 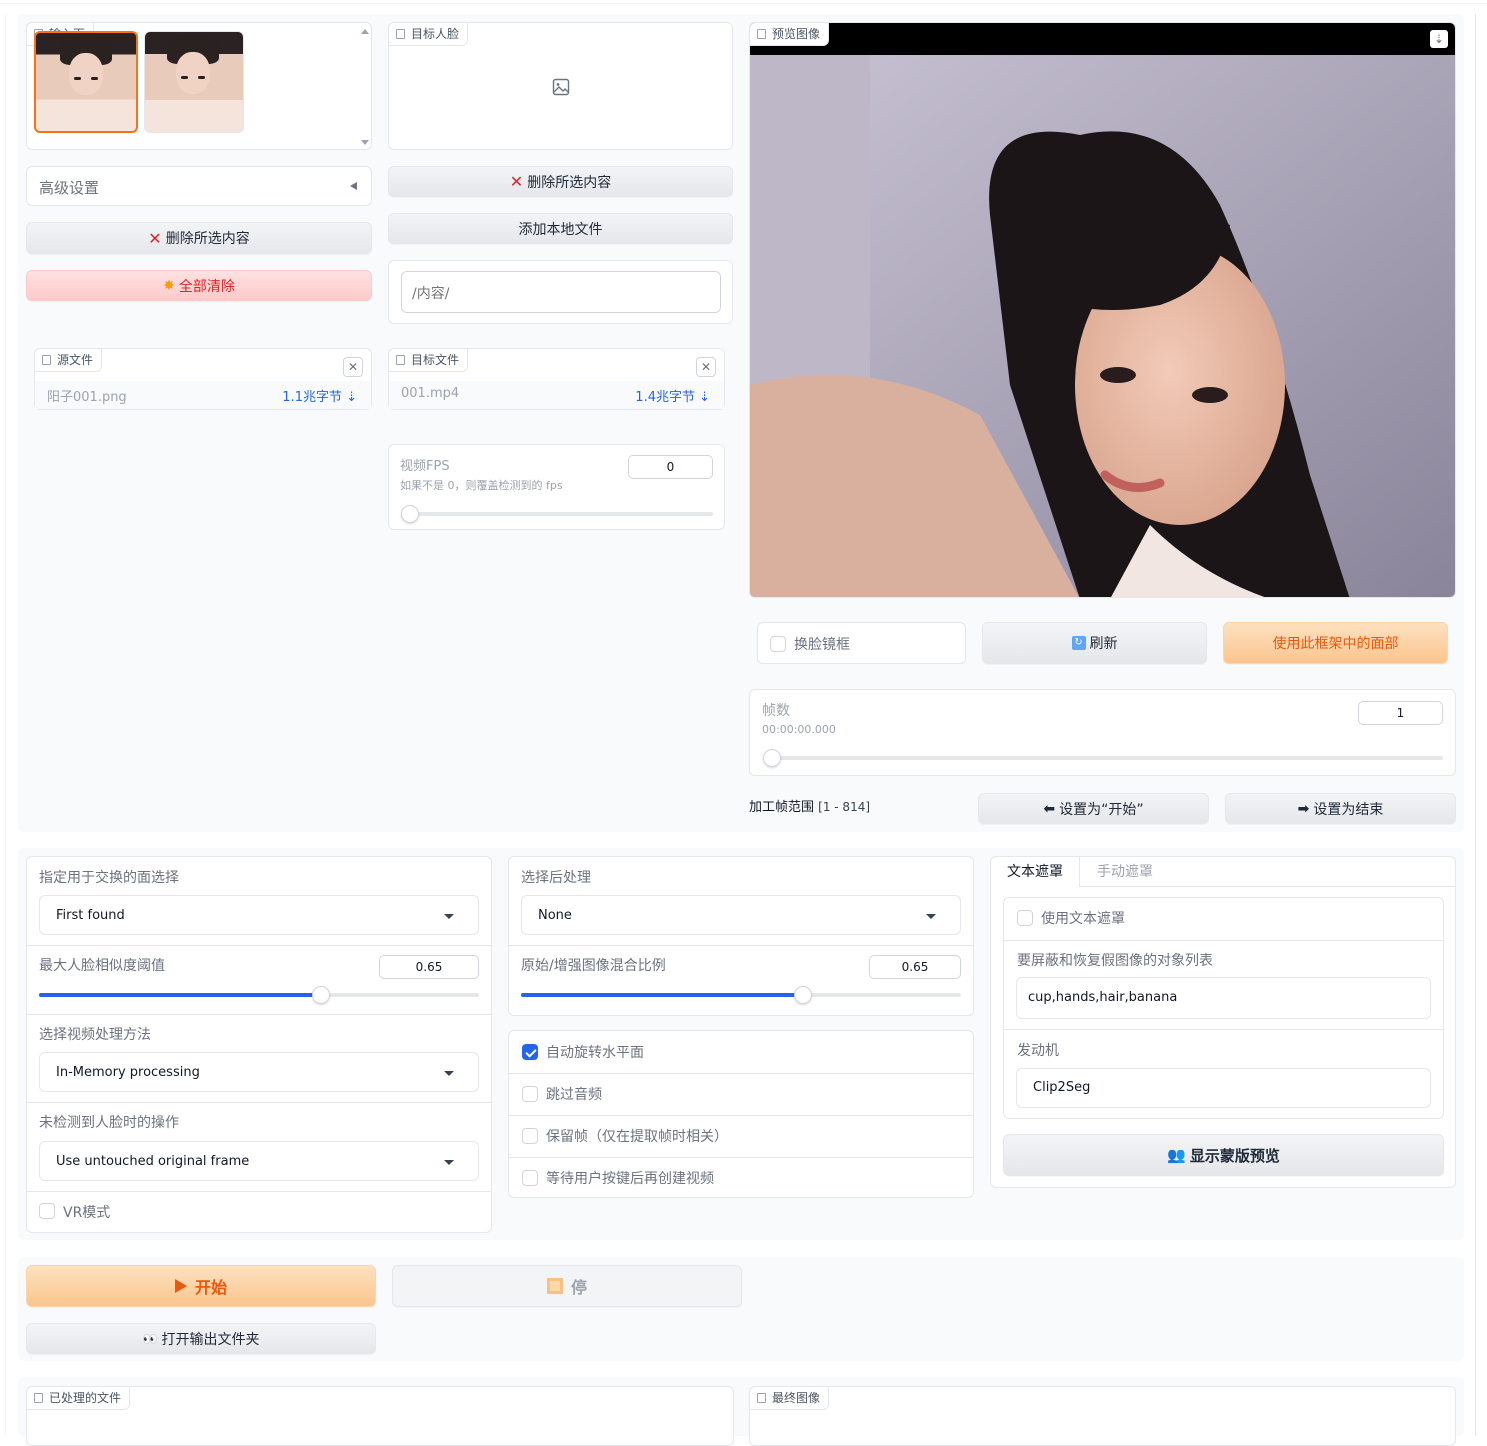 I want to click on auto-rotate-checkbox, so click(x=530, y=1052).